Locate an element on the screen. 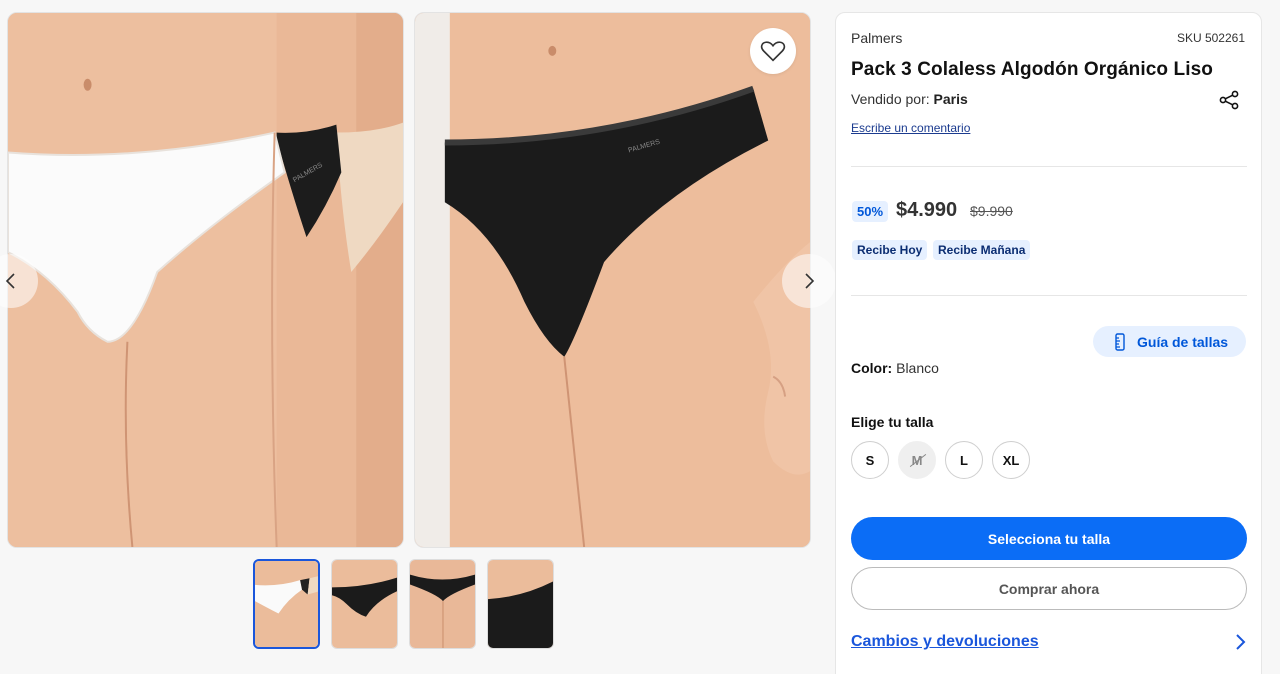 This screenshot has height=674, width=1280. heart-icon is located at coordinates (773, 51).